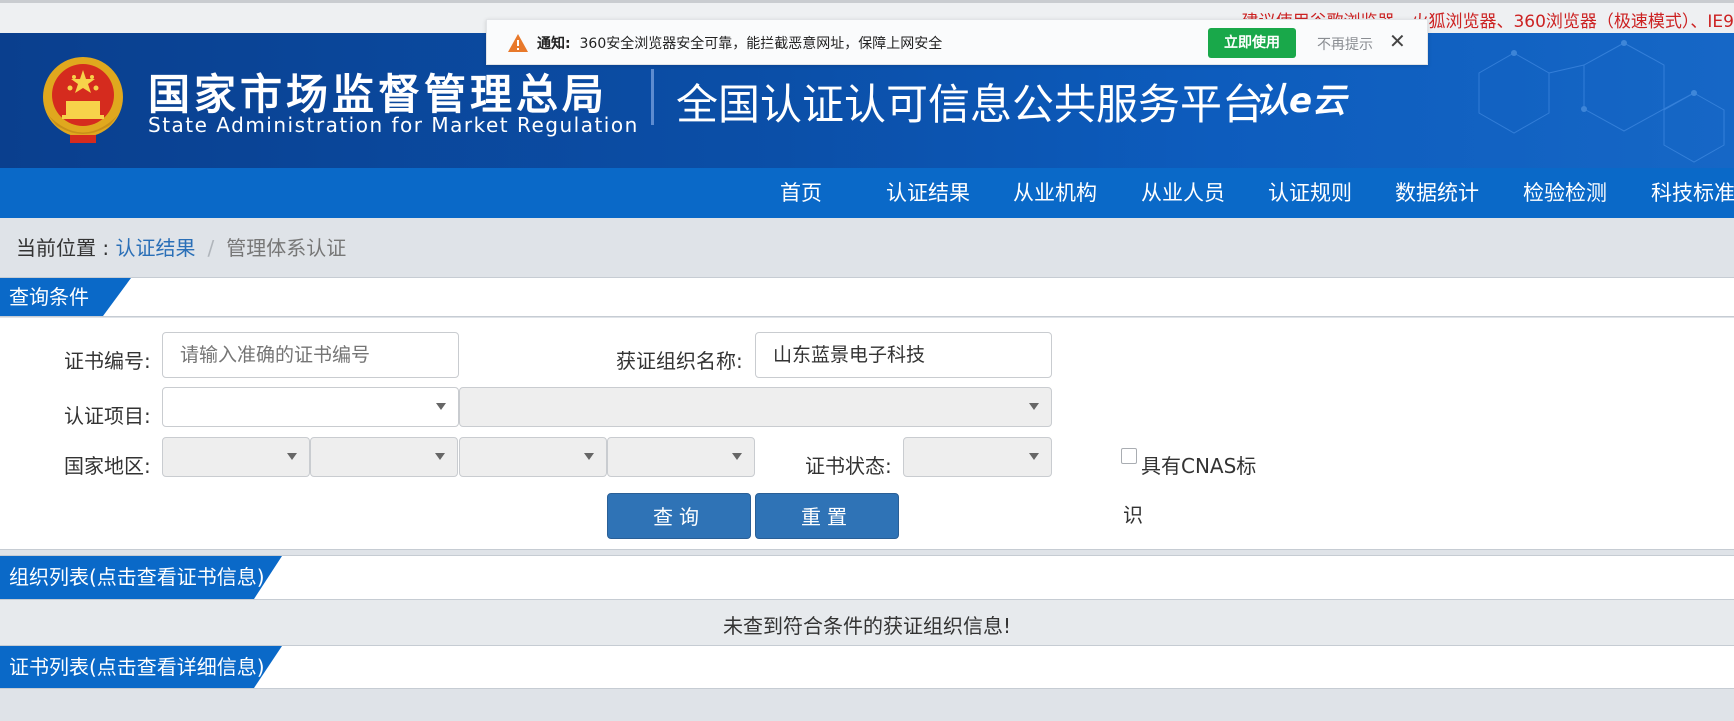  Describe the element at coordinates (554, 44) in the screenshot. I see `notice-label: 通知:` at that location.